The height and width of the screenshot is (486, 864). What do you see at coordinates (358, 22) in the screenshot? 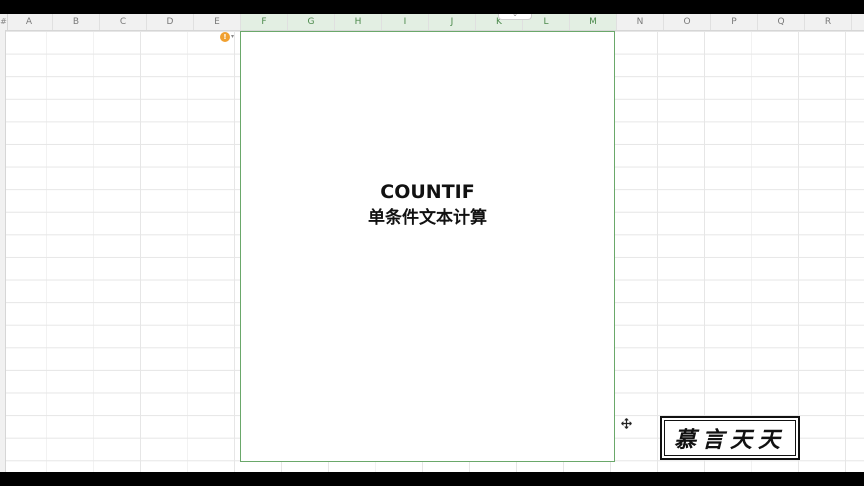
I see `column-header-h: H` at bounding box center [358, 22].